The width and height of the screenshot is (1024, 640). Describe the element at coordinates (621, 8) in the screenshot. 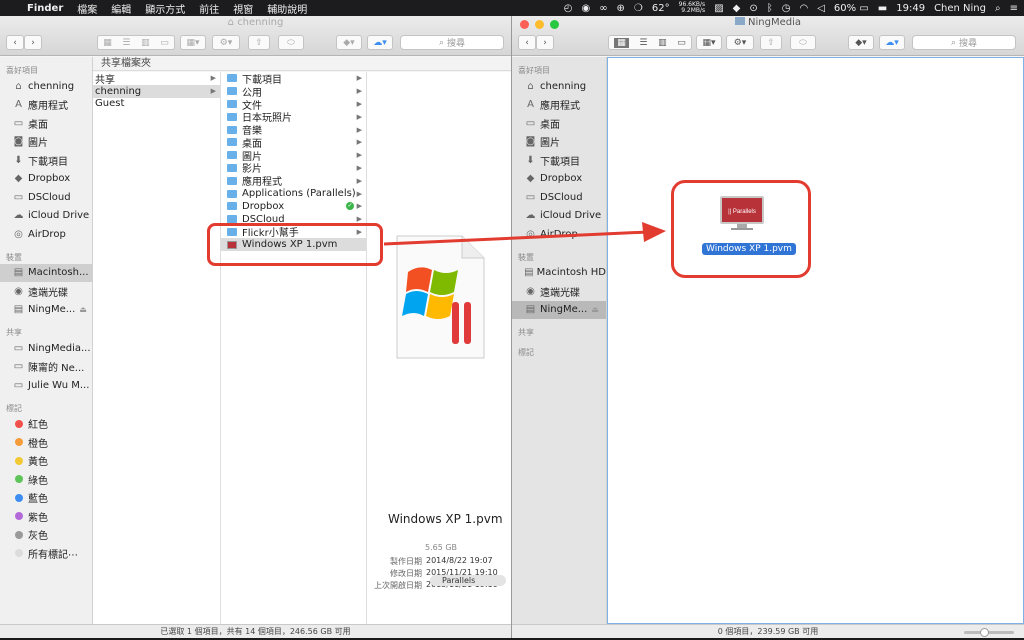

I see `status-icon: ⊕` at that location.